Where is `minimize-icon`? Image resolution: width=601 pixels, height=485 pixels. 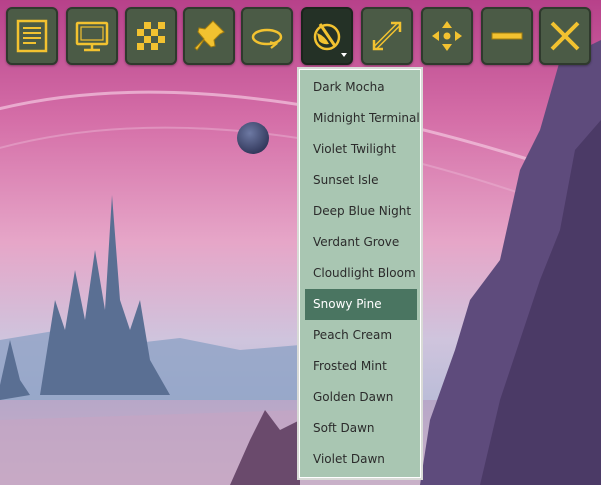
minimize-icon is located at coordinates (507, 36).